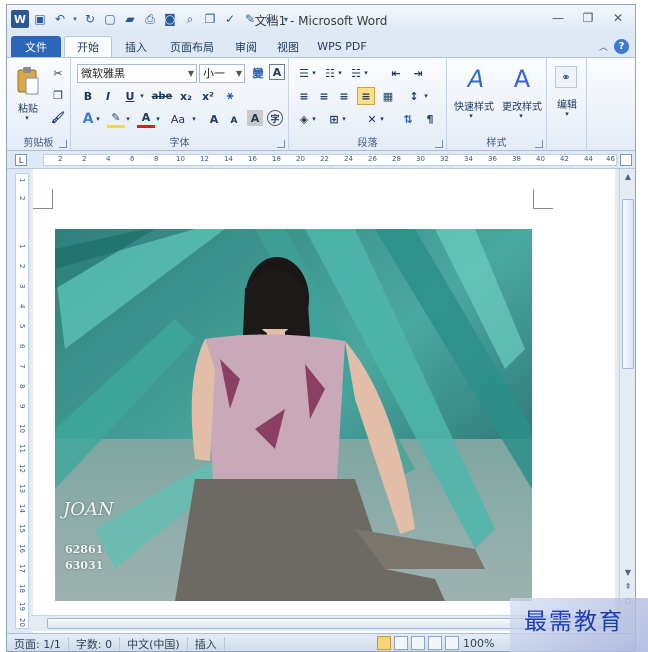 Image resolution: width=648 pixels, height=652 pixels. I want to click on quick-styles-label: 快速样式, so click(474, 105).